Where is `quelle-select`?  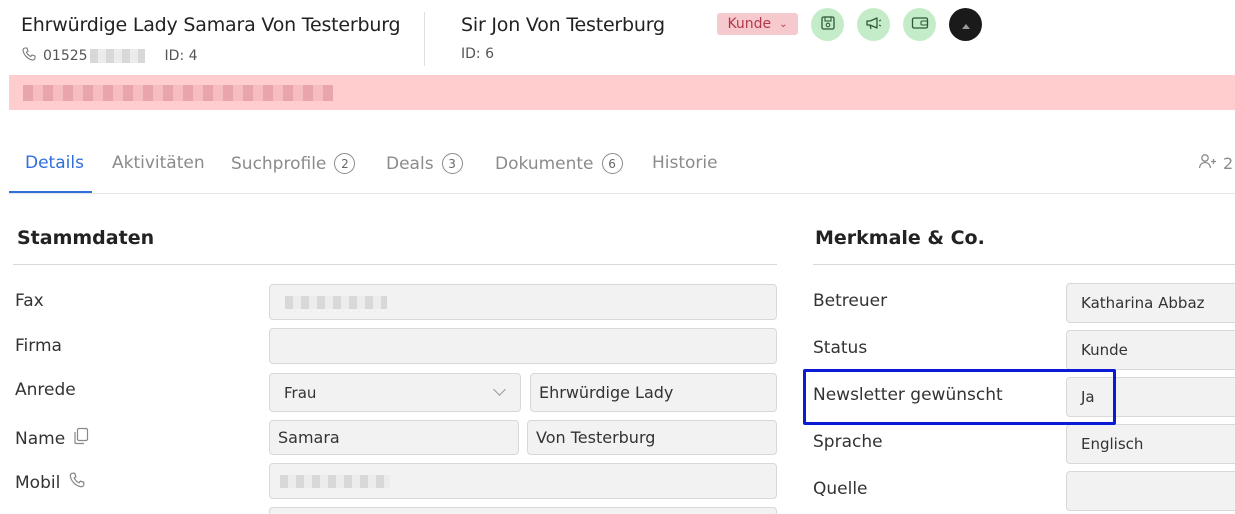 quelle-select is located at coordinates (1150, 491).